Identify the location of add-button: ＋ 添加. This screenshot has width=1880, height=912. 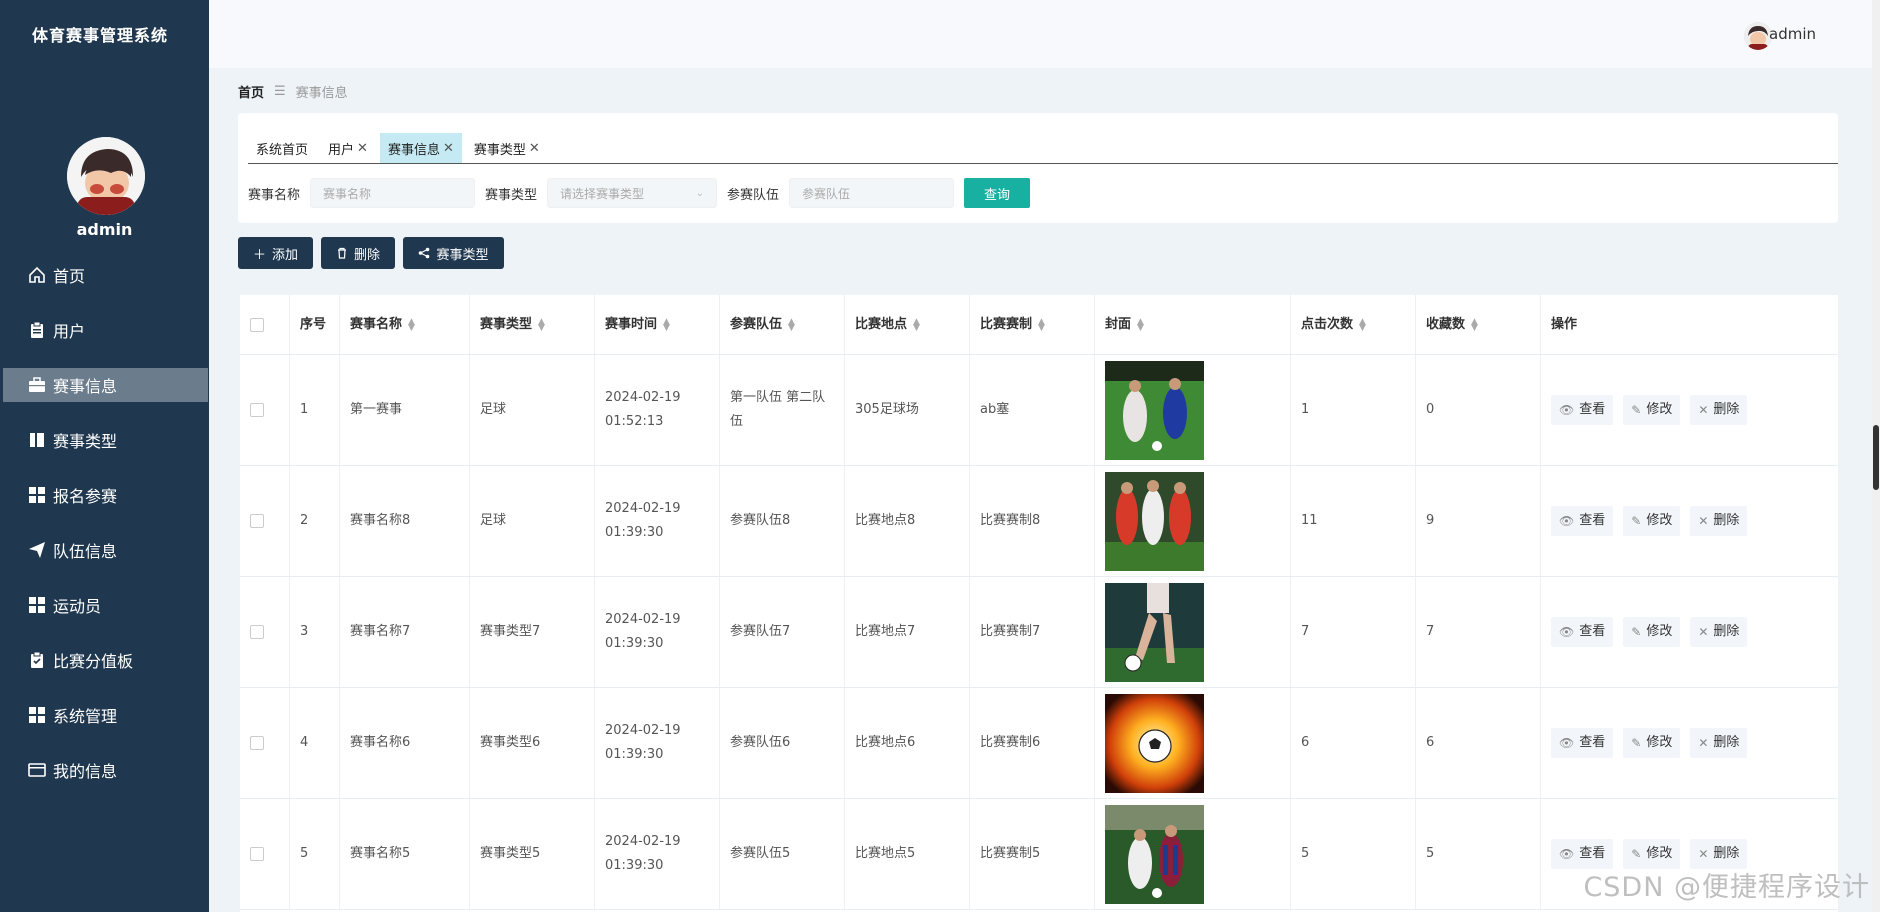
(275, 253).